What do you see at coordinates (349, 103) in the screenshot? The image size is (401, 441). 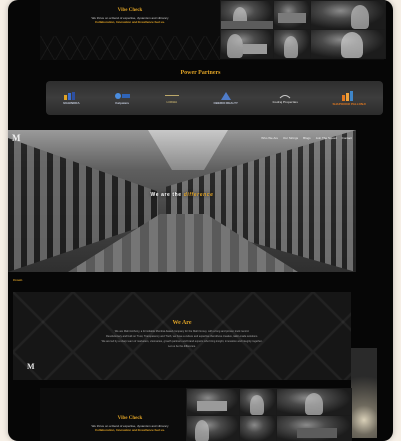 I see `partner-logo-name: SHAPOORJI PALLONJI` at bounding box center [349, 103].